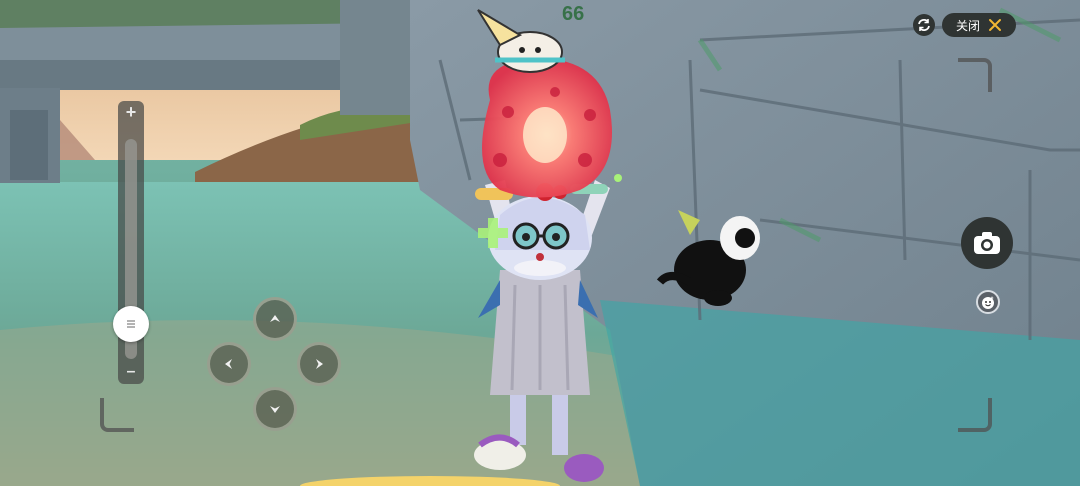  I want to click on viewfinder-corner-bottom-left, so click(117, 415).